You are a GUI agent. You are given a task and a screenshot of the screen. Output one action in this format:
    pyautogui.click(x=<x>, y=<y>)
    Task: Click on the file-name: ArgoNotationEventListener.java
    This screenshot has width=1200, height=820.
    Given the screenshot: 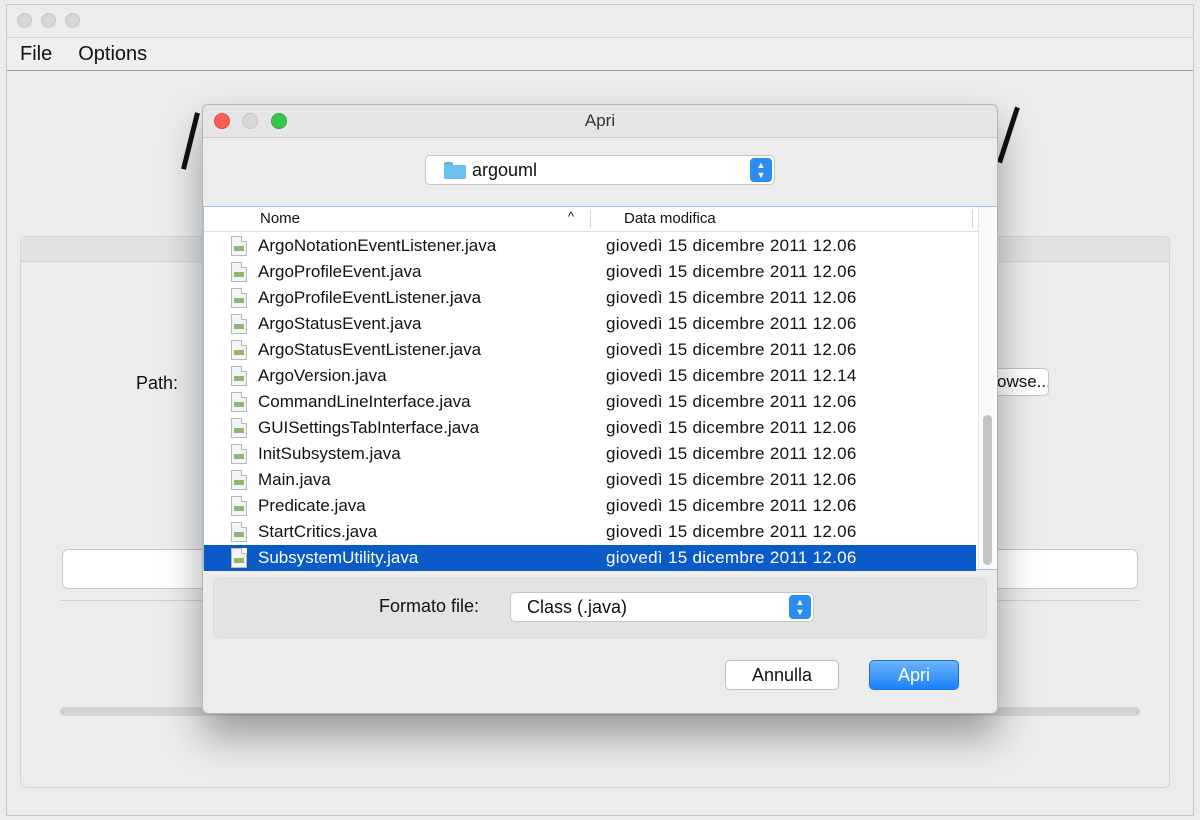 What is the action you would take?
    pyautogui.click(x=377, y=245)
    